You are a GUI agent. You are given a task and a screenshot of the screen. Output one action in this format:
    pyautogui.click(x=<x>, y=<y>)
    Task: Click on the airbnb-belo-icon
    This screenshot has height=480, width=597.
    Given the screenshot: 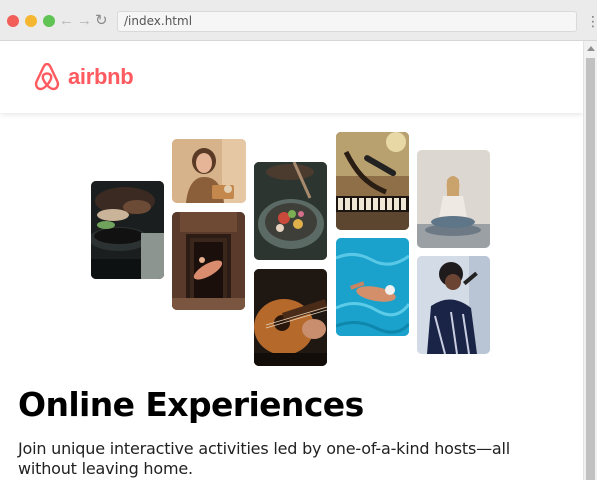 What is the action you would take?
    pyautogui.click(x=47, y=76)
    